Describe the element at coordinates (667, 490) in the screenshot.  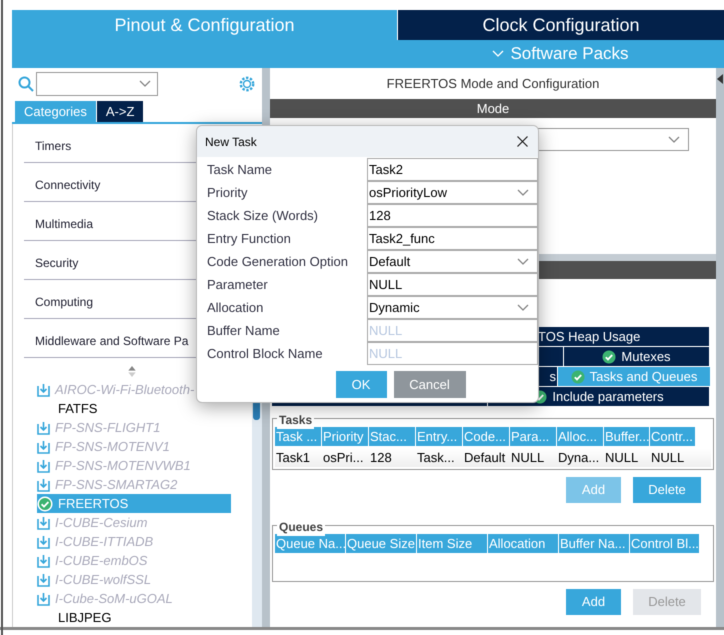
I see `delete-button: Delete` at that location.